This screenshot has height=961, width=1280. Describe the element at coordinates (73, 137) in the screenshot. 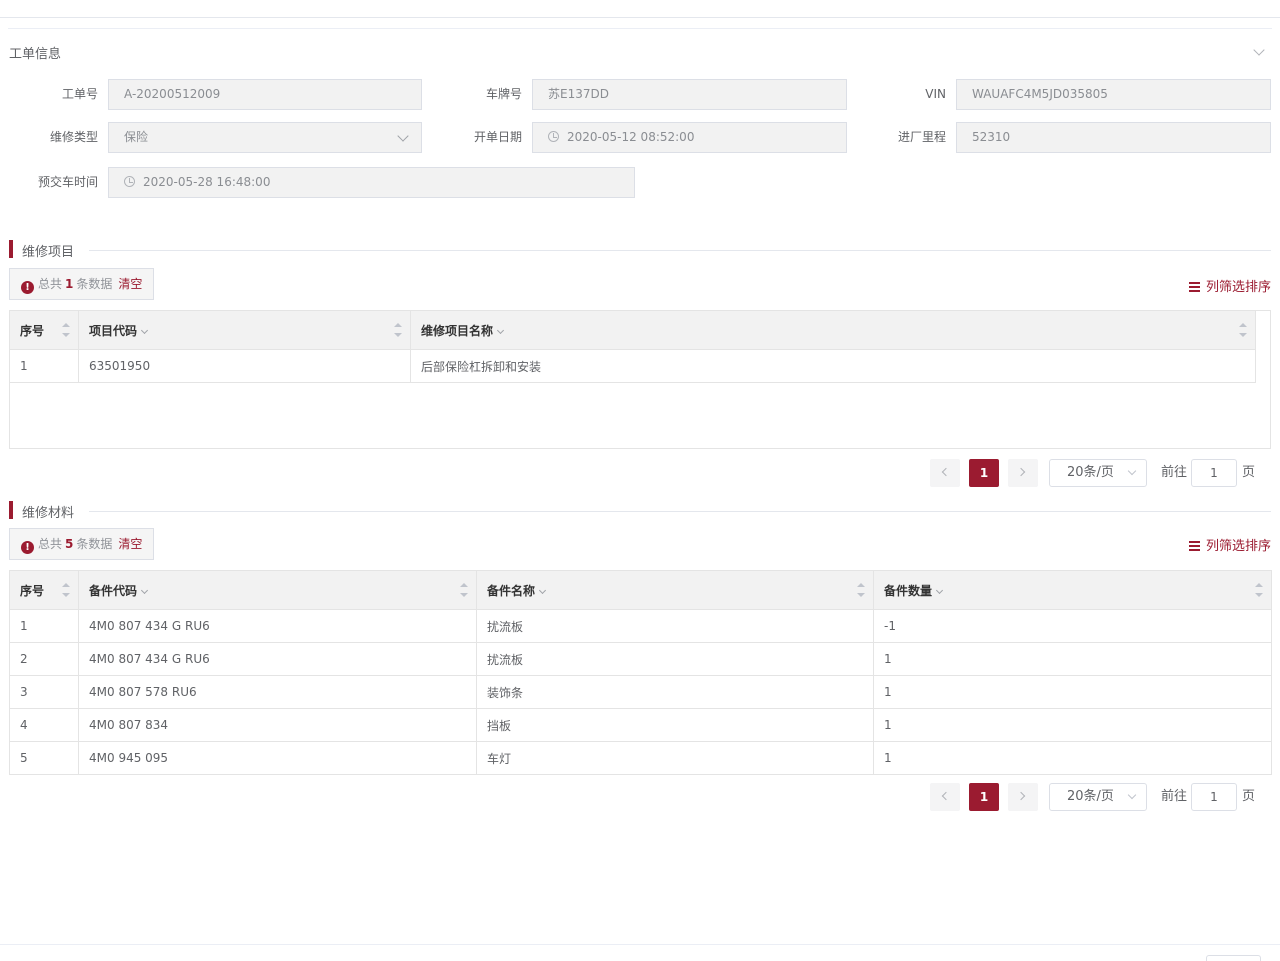

I see `repair-type-label: 维修类型` at that location.